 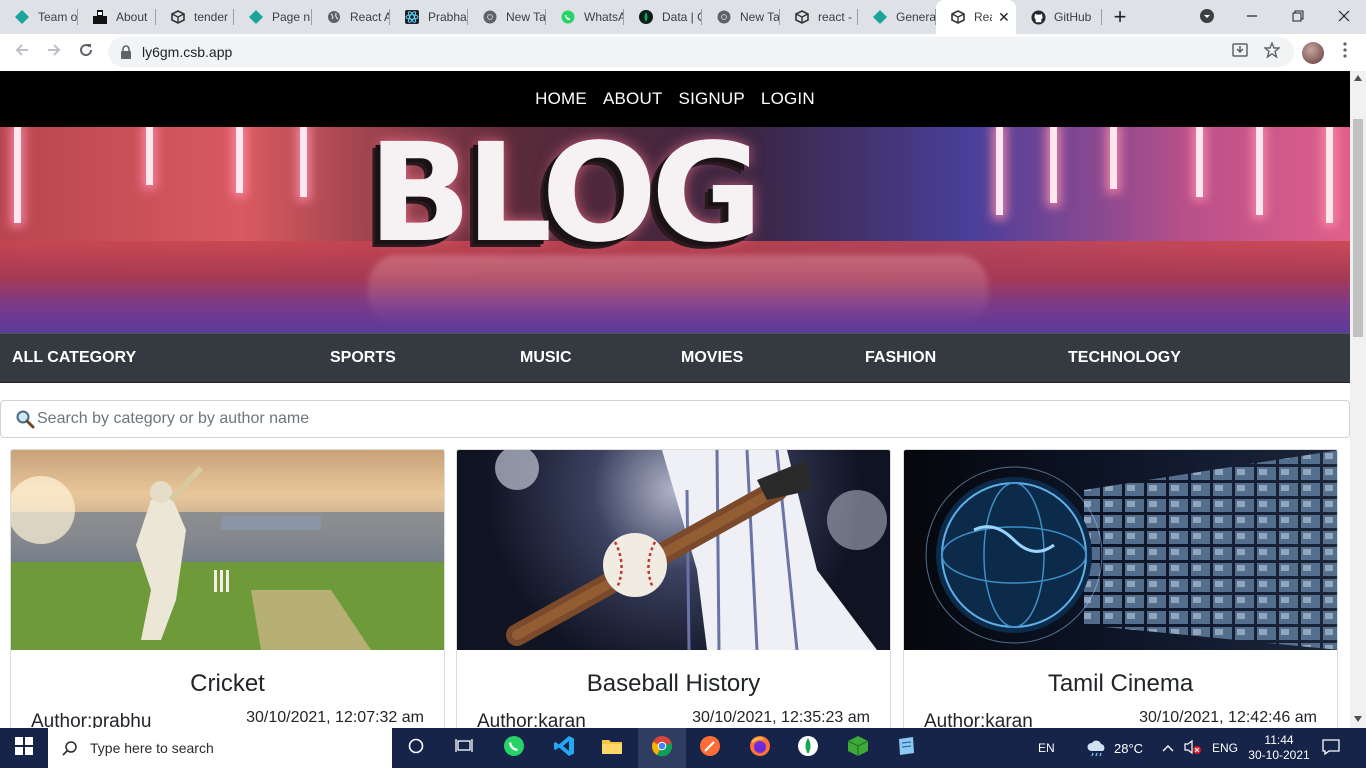 I want to click on browser-tab-active: Rea ✕, so click(x=976, y=17).